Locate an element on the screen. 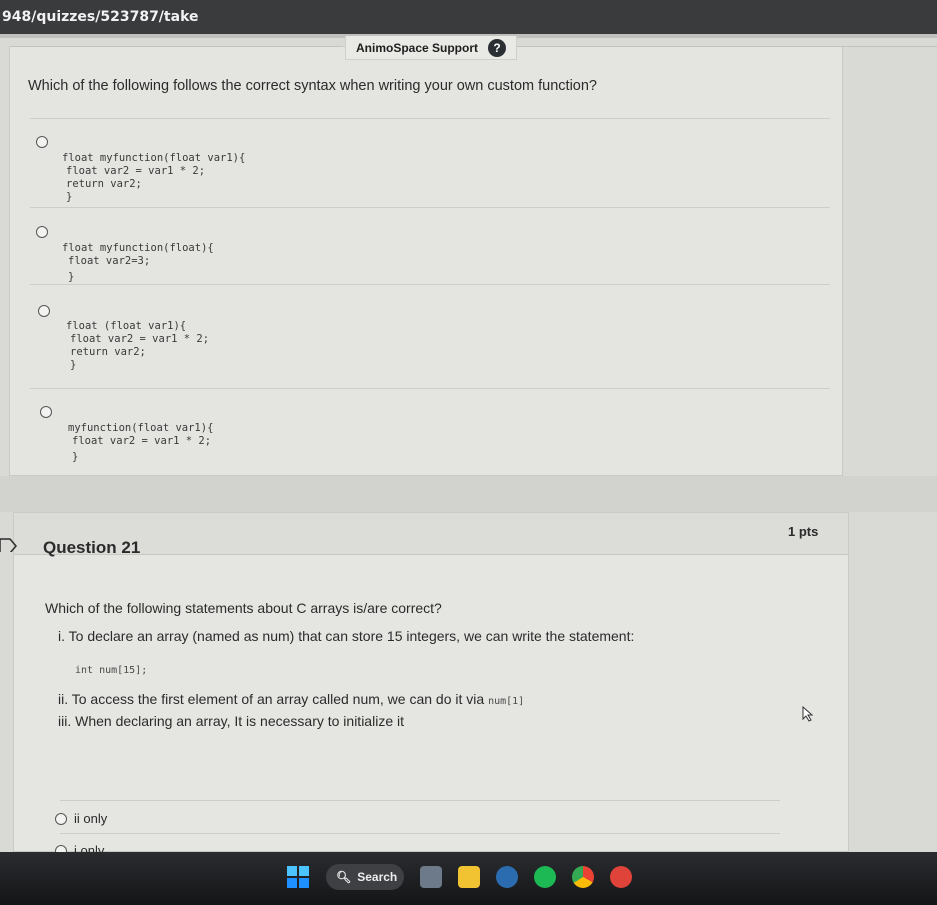 This screenshot has height=905, width=937. search-icon: 🔍︎ is located at coordinates (344, 877).